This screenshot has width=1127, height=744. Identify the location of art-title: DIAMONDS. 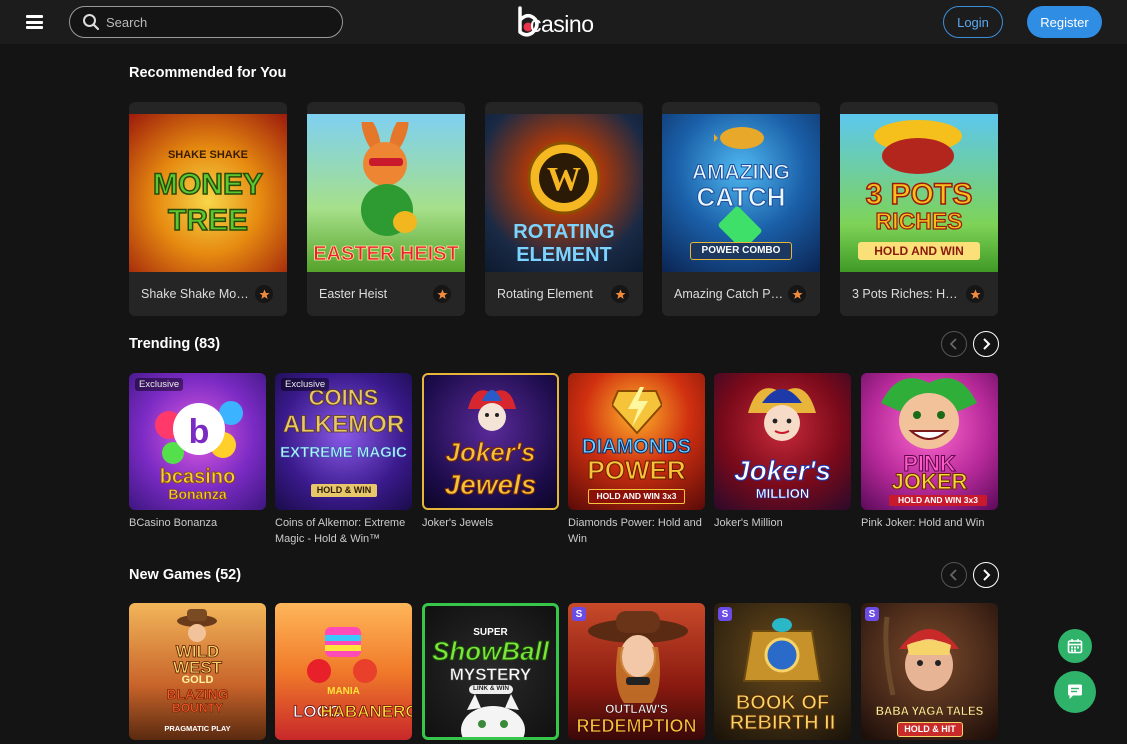
(637, 447).